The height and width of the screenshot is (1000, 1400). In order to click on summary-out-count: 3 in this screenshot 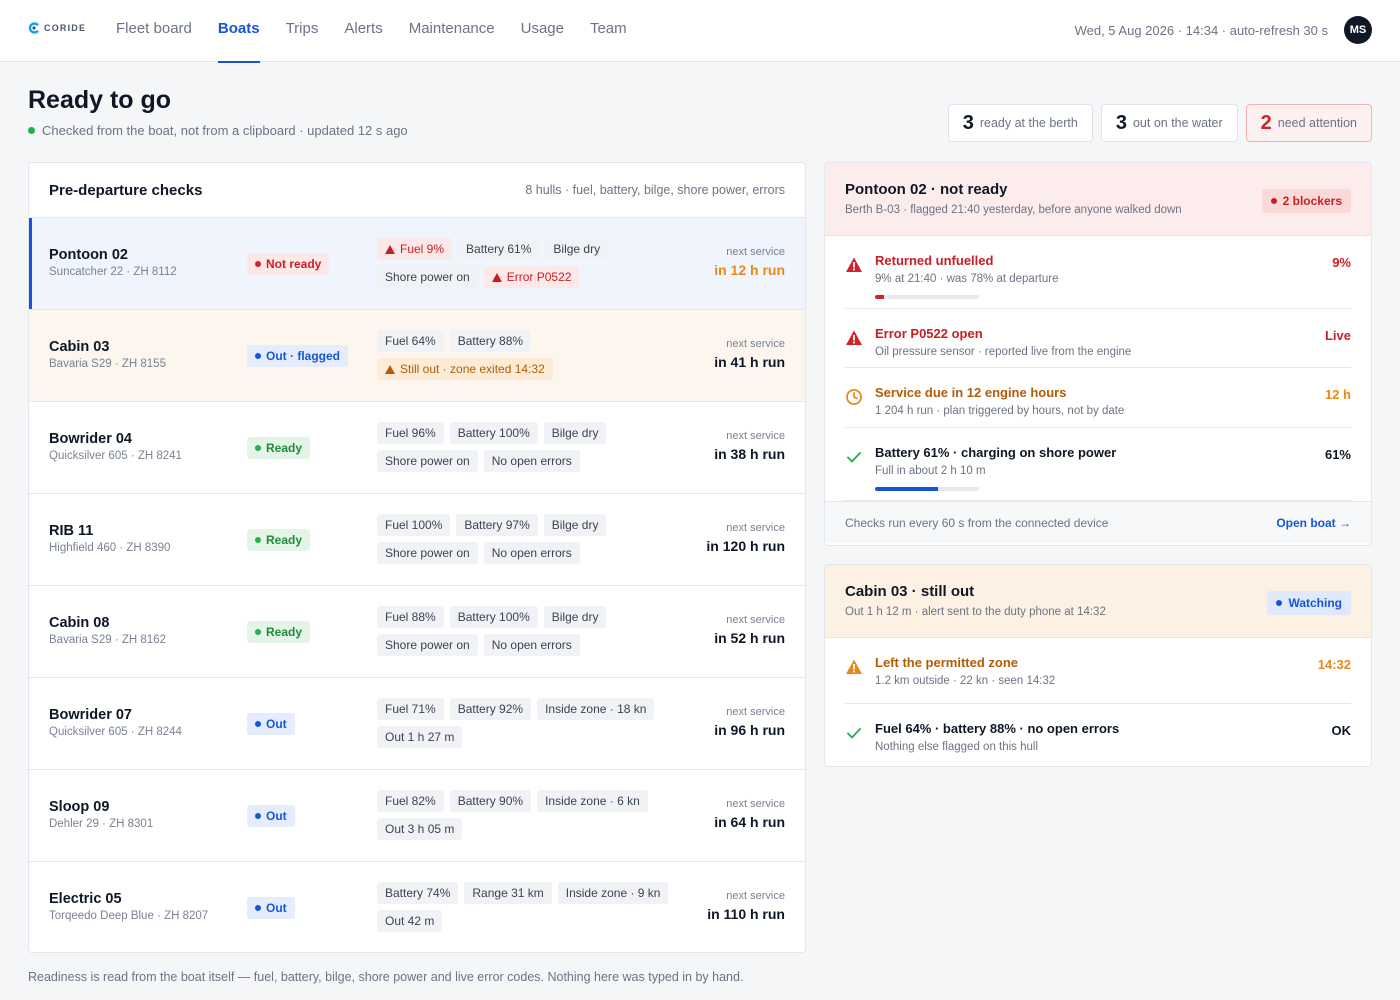, I will do `click(1121, 122)`.